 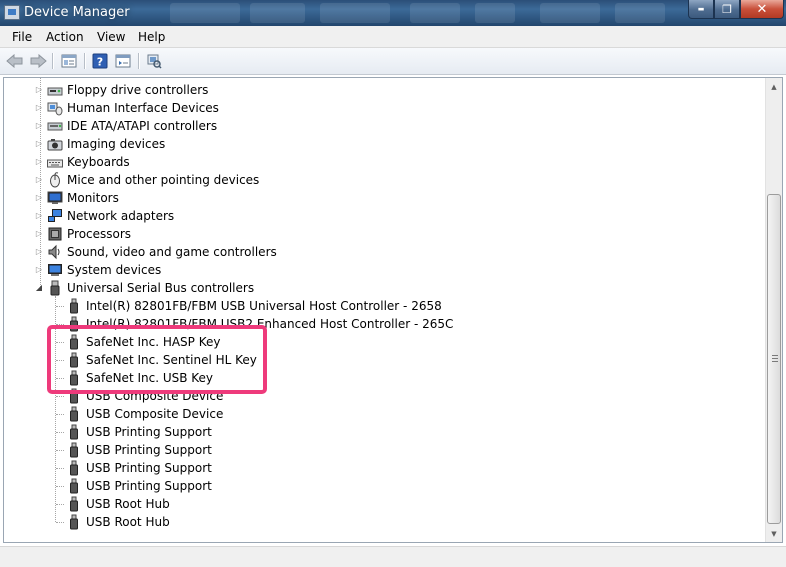 I want to click on keyboard-icon, so click(x=55, y=162).